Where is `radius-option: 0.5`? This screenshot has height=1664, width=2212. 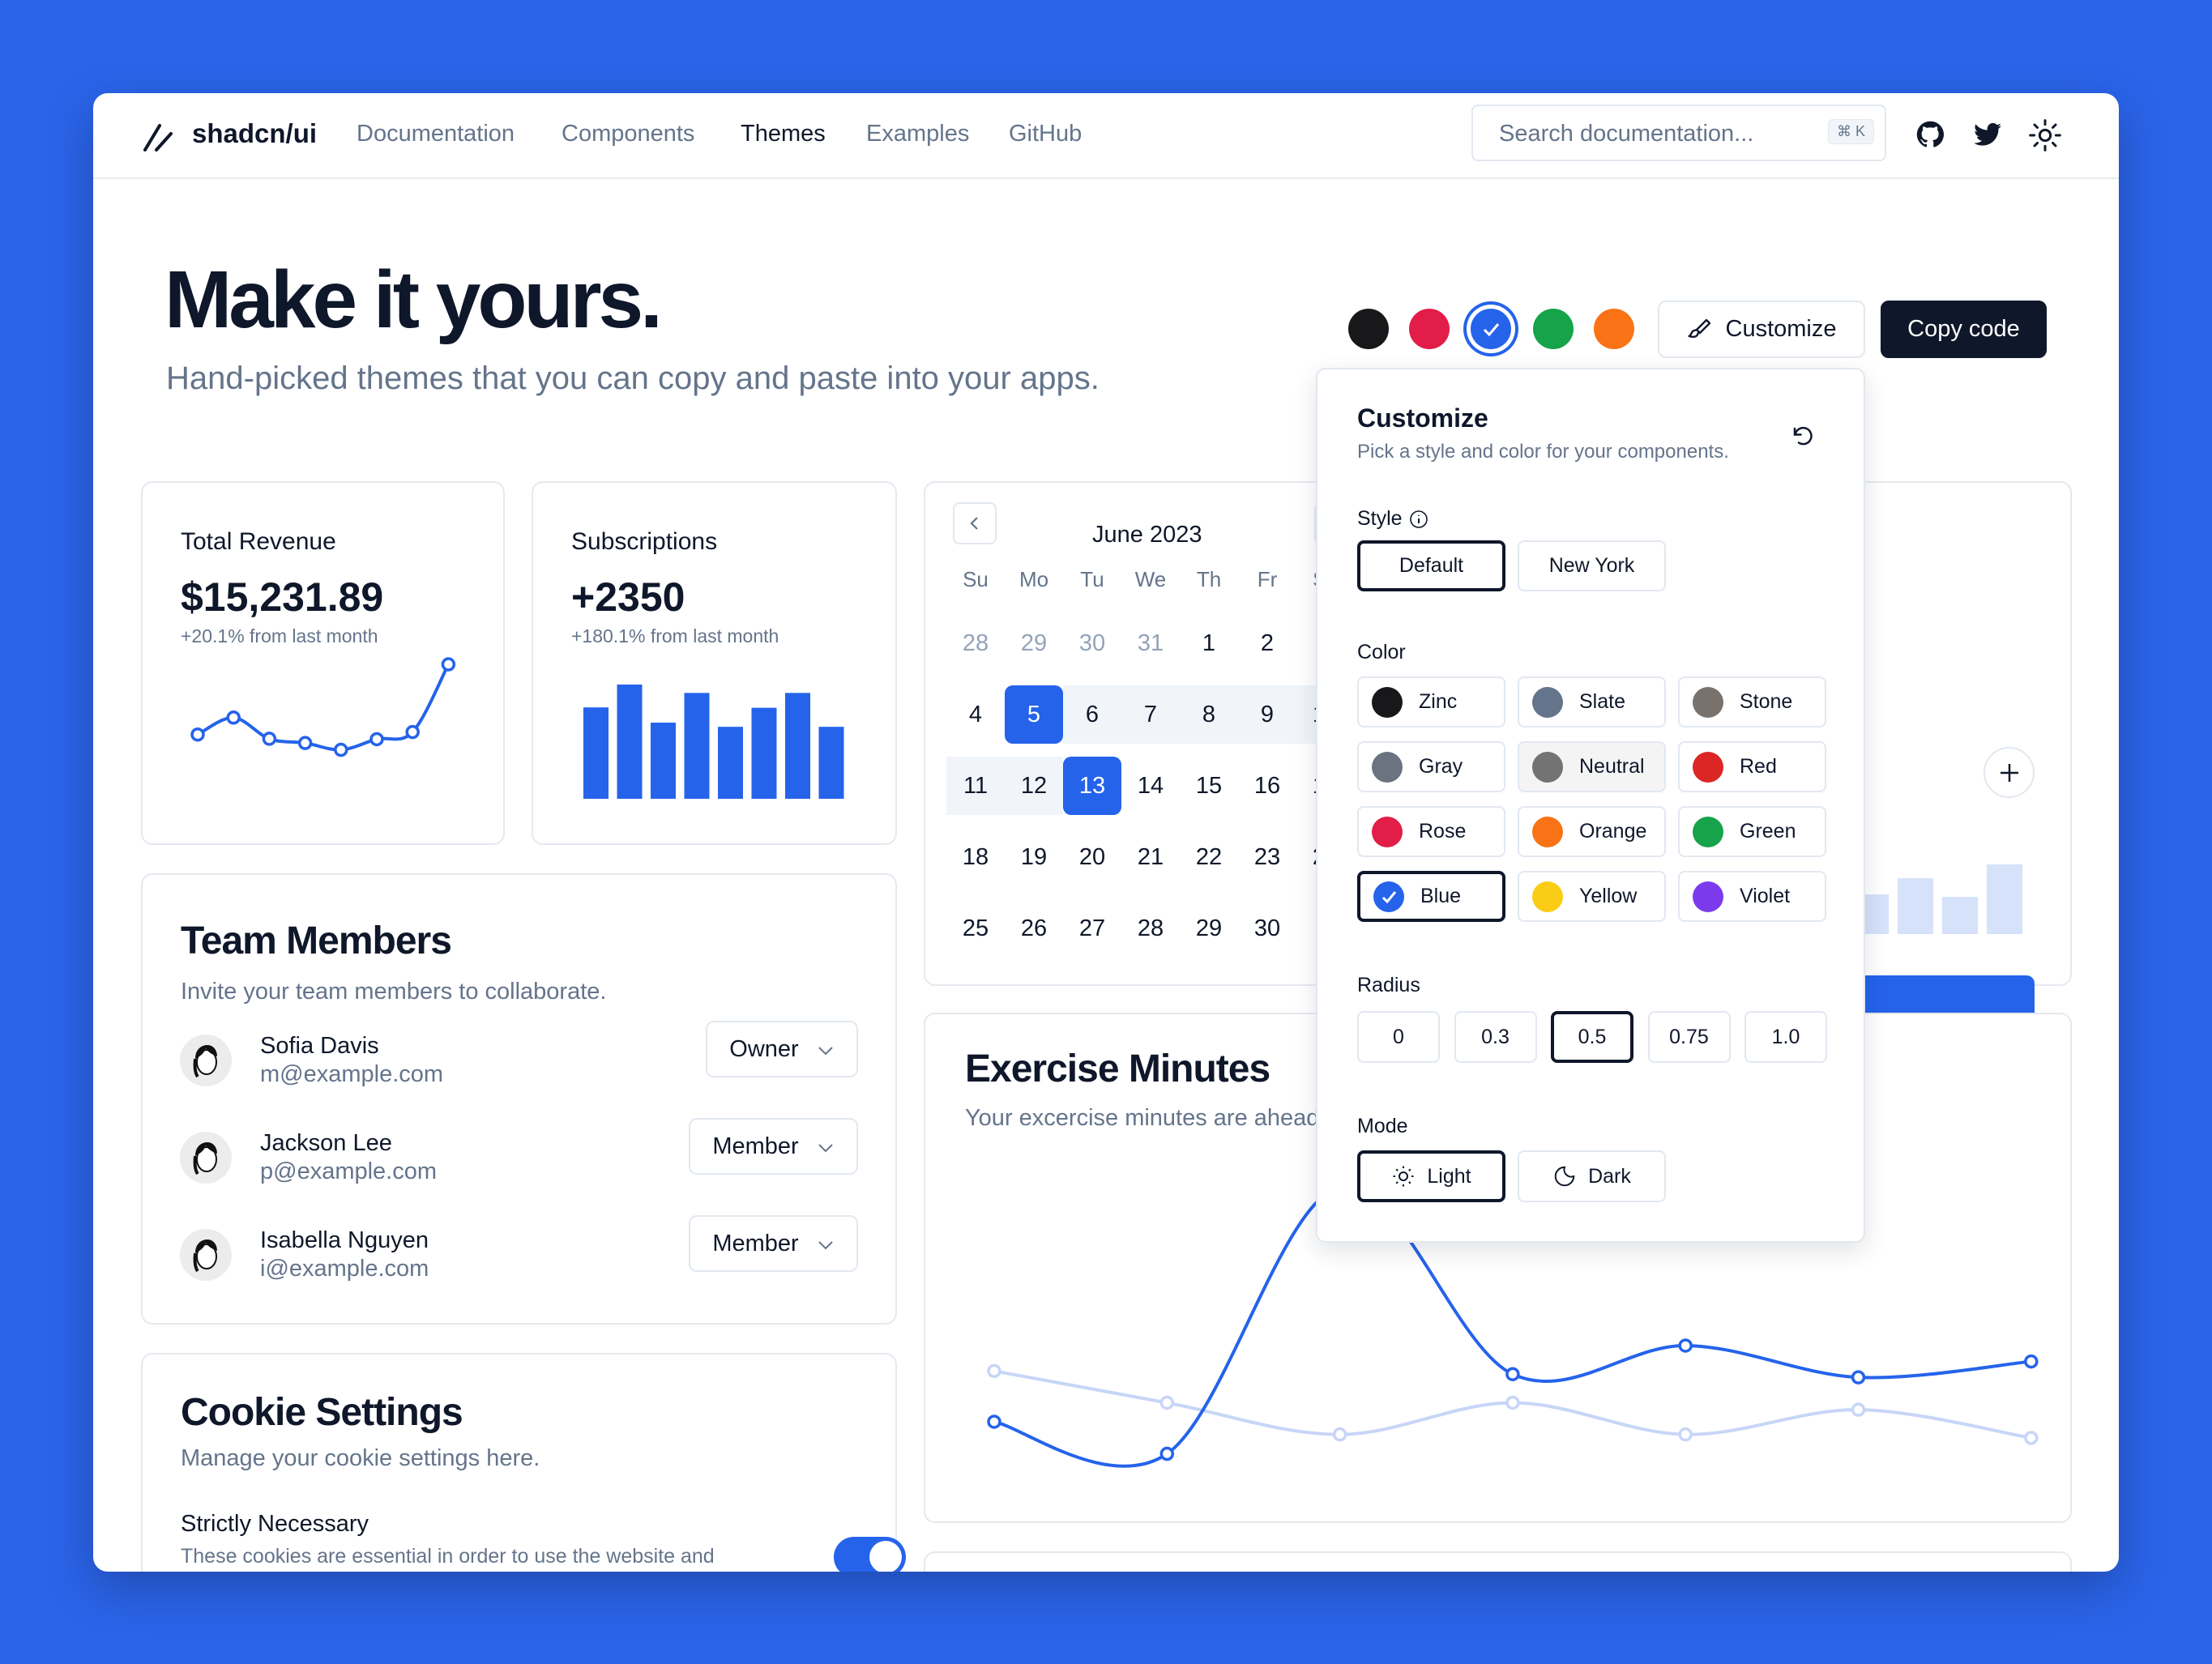
radius-option: 0.5 is located at coordinates (1592, 1037).